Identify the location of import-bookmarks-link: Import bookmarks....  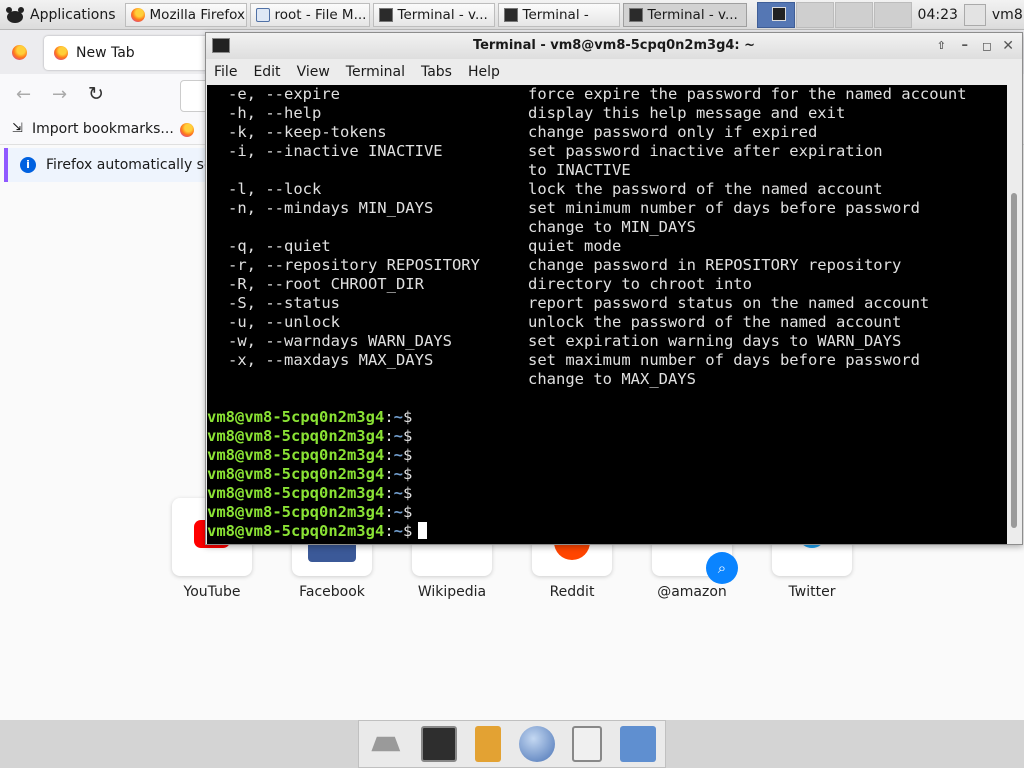
(103, 129).